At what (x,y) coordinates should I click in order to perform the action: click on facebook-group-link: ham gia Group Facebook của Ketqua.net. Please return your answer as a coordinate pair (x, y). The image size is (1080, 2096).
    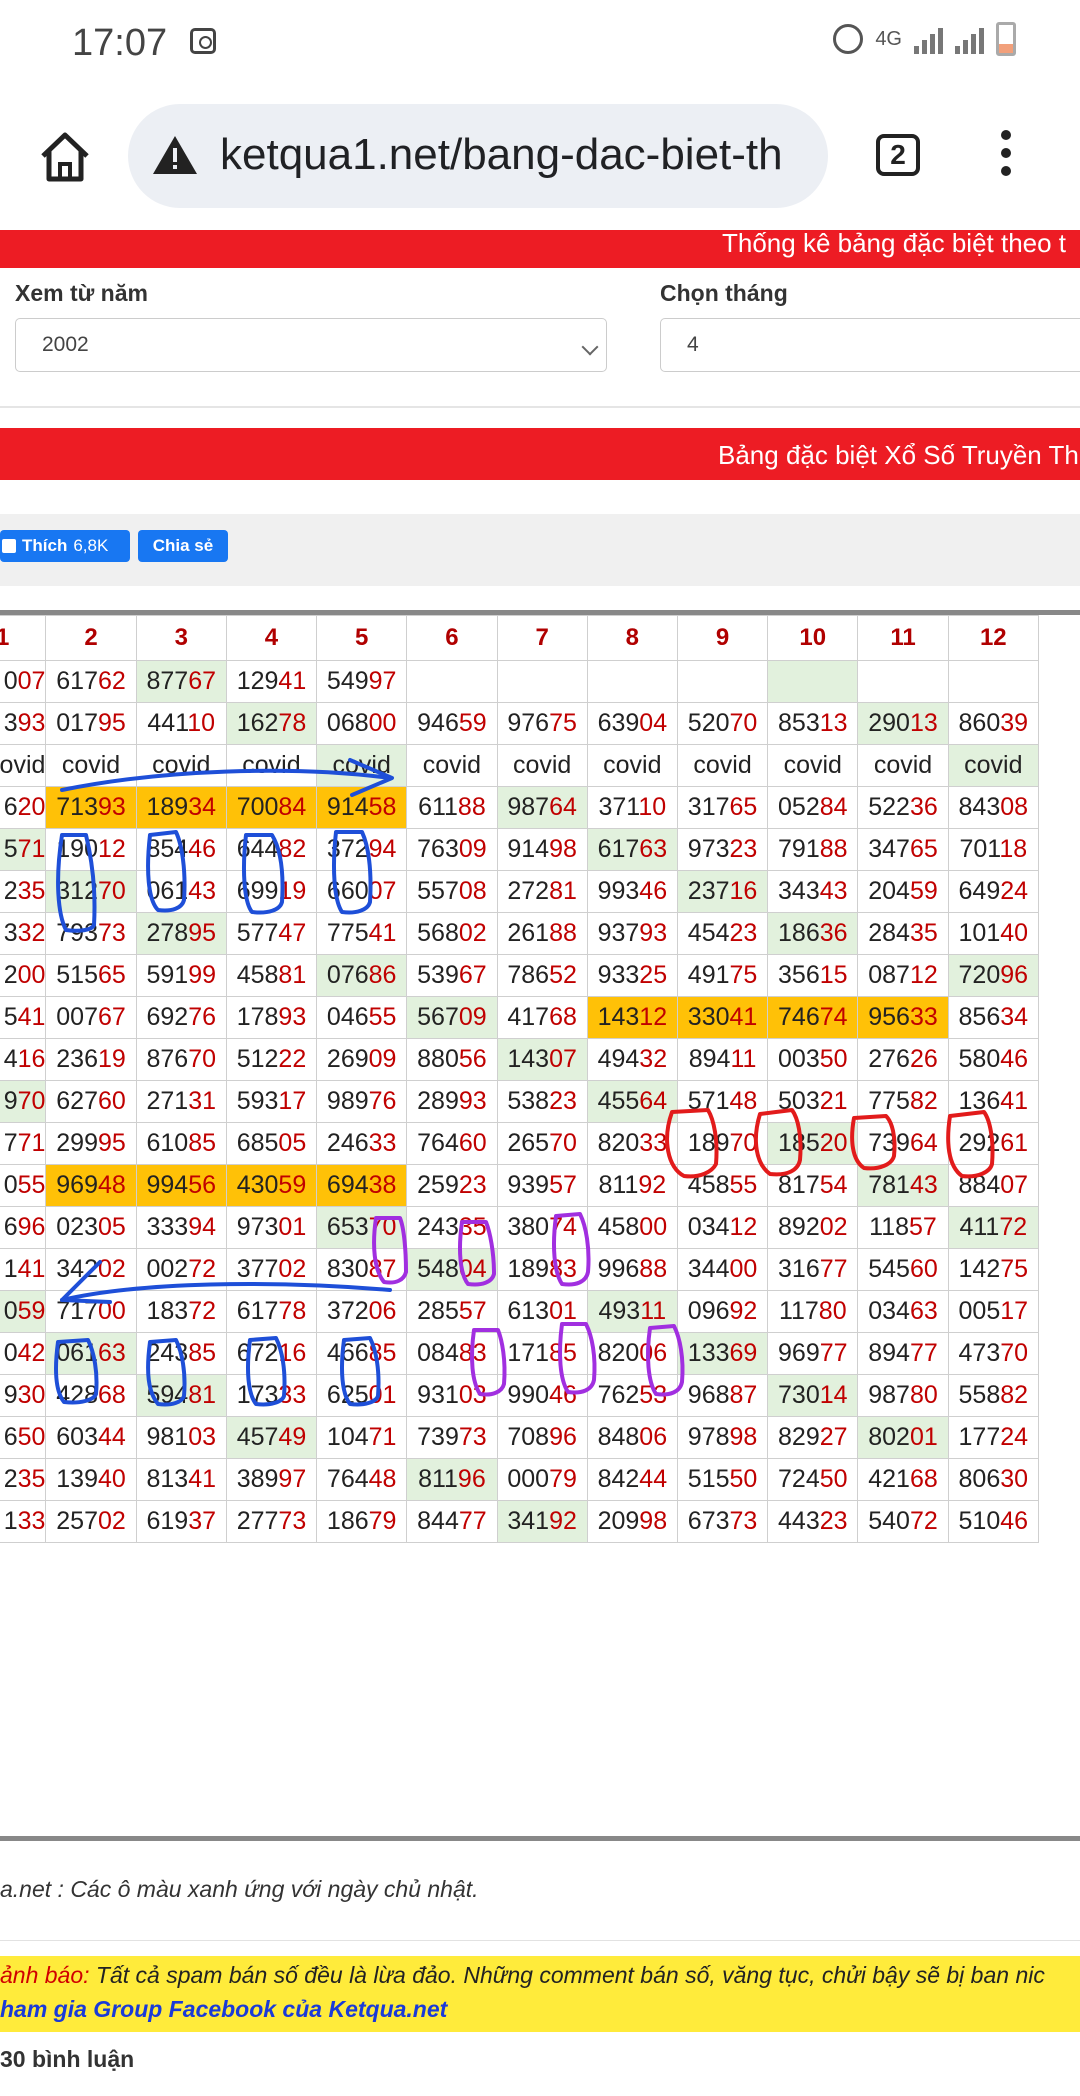
    Looking at the image, I should click on (223, 2009).